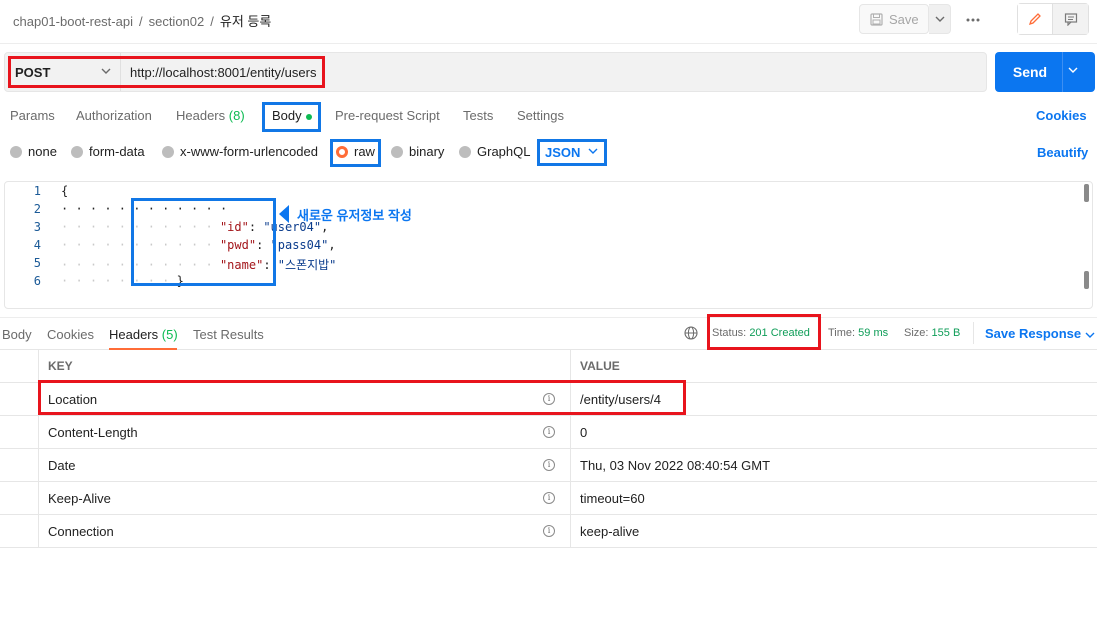 The image size is (1097, 641). Describe the element at coordinates (1061, 115) in the screenshot. I see `cookies-link: Cookies` at that location.